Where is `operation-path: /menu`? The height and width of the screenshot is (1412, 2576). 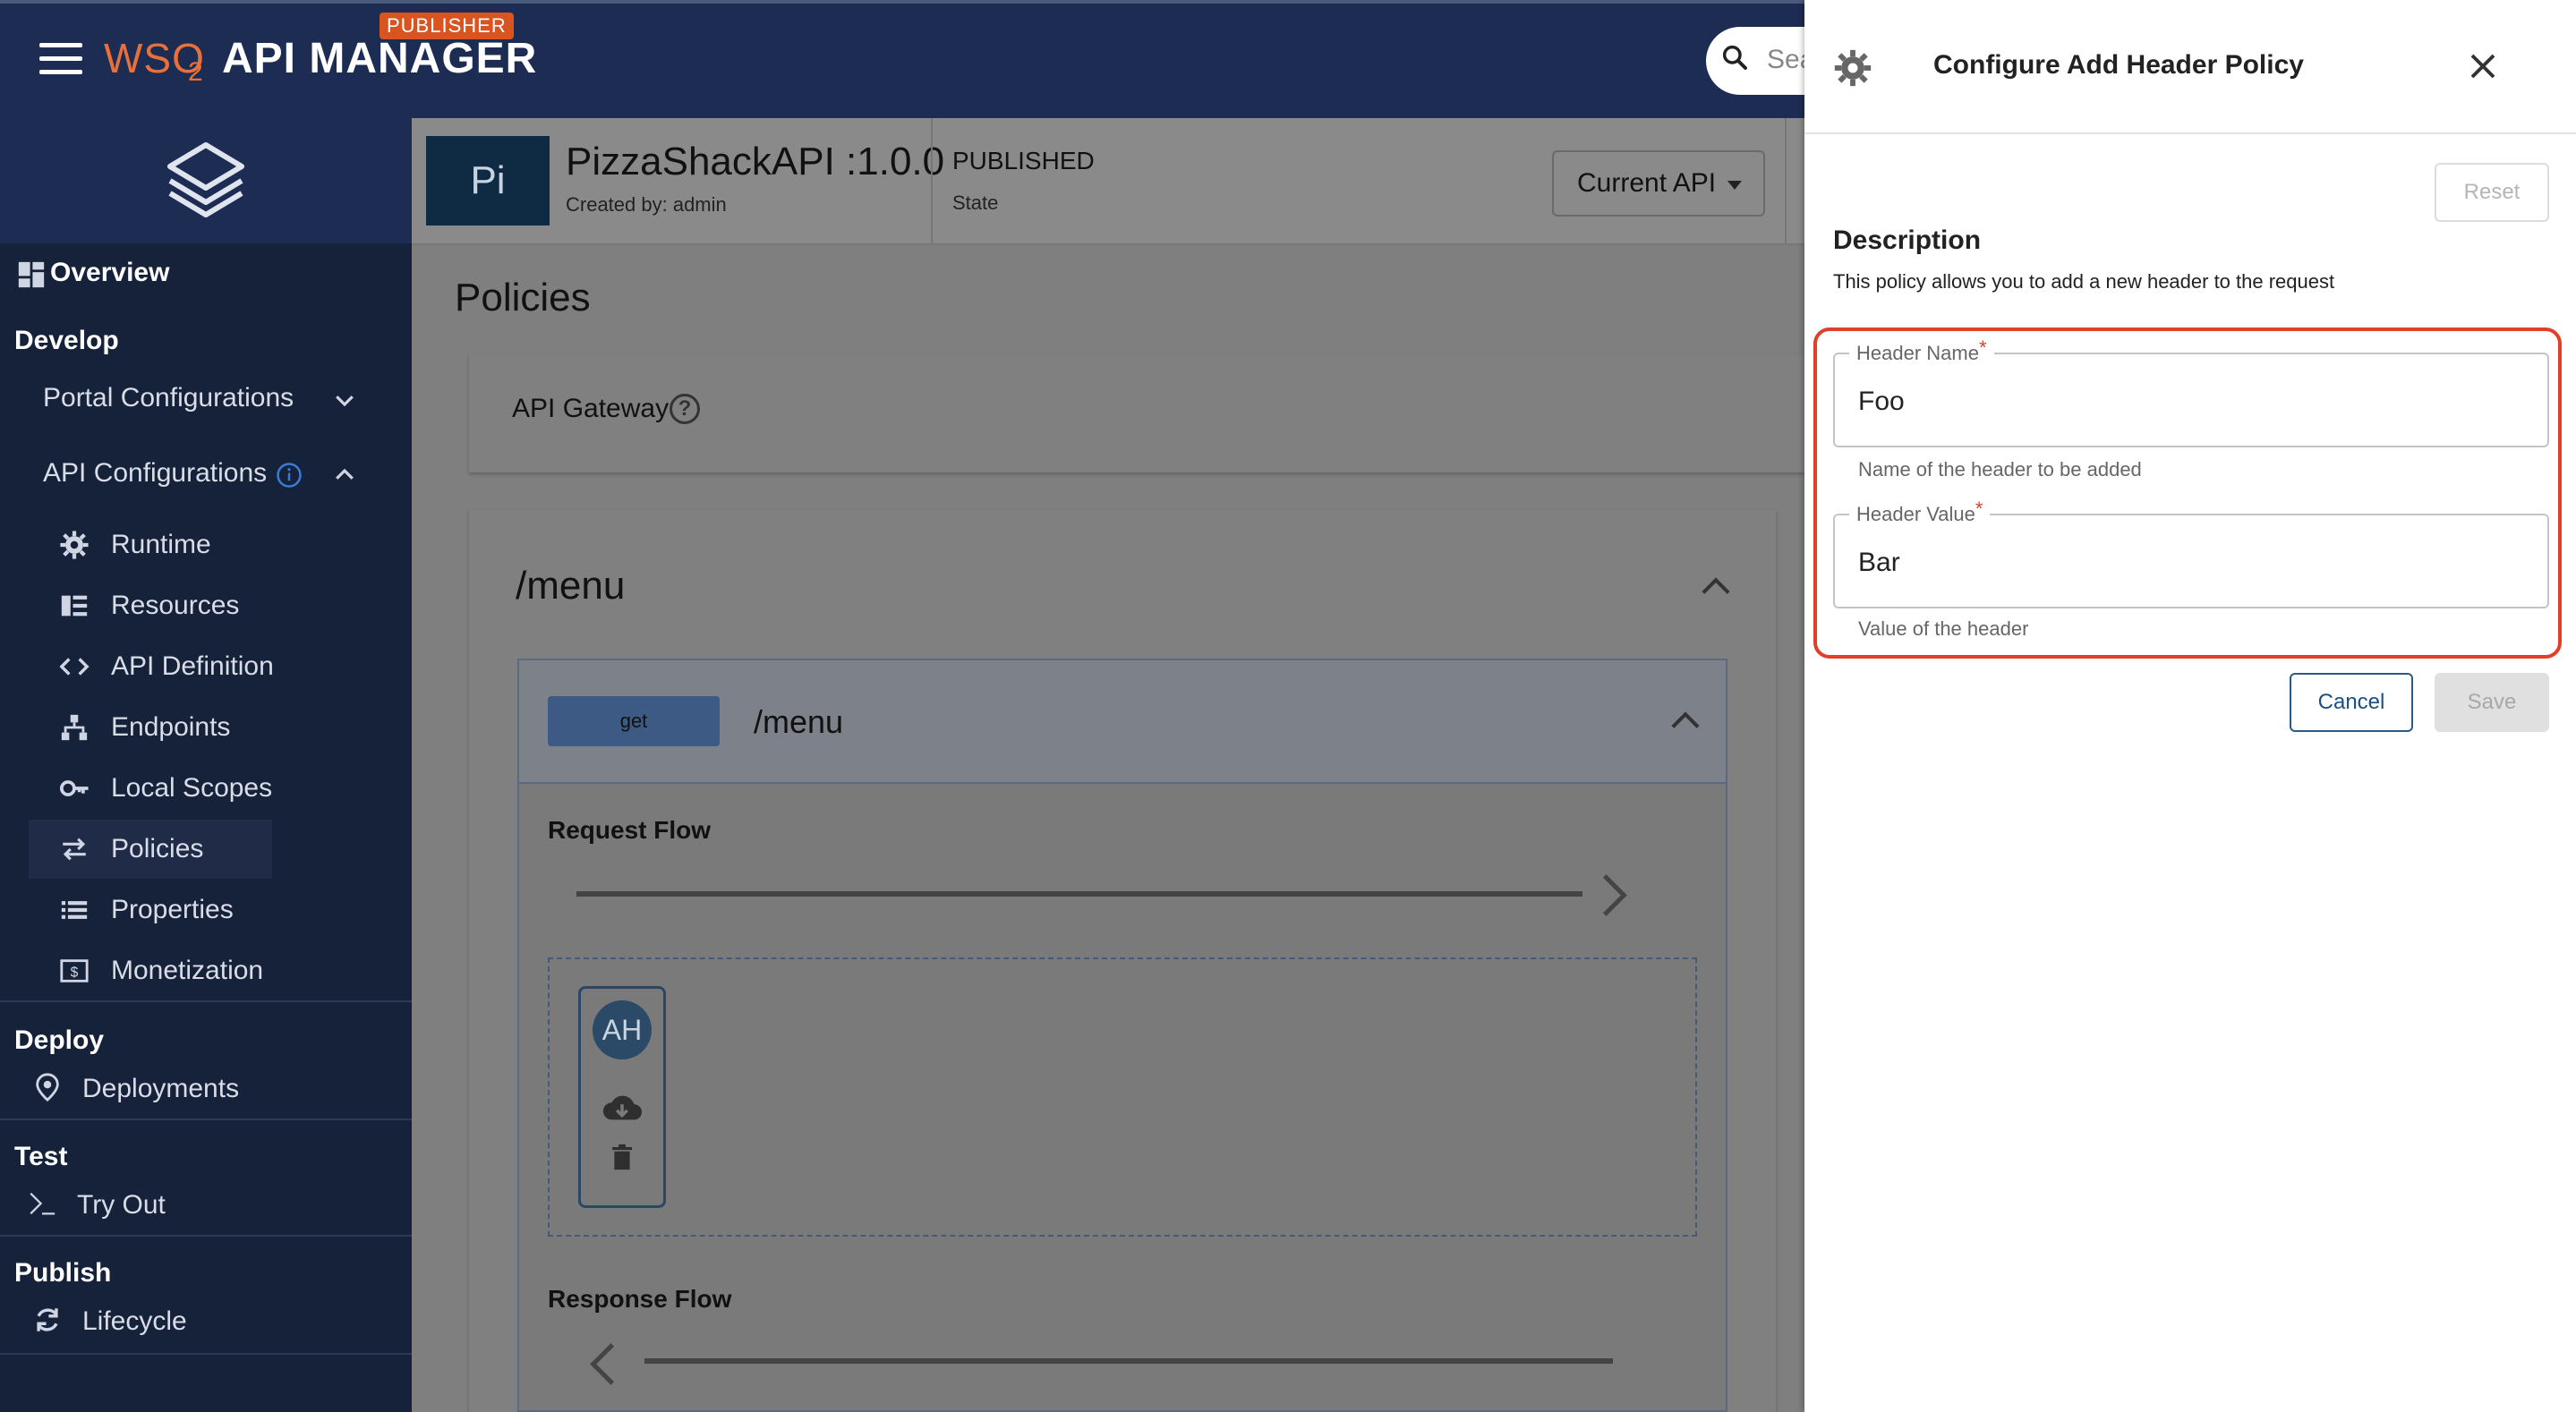 operation-path: /menu is located at coordinates (799, 721).